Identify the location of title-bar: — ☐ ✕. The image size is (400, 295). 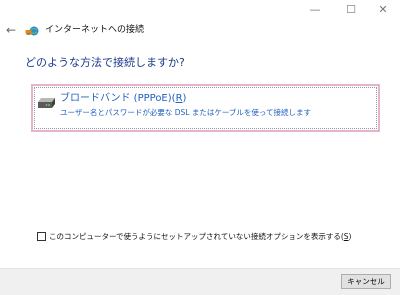
(200, 11).